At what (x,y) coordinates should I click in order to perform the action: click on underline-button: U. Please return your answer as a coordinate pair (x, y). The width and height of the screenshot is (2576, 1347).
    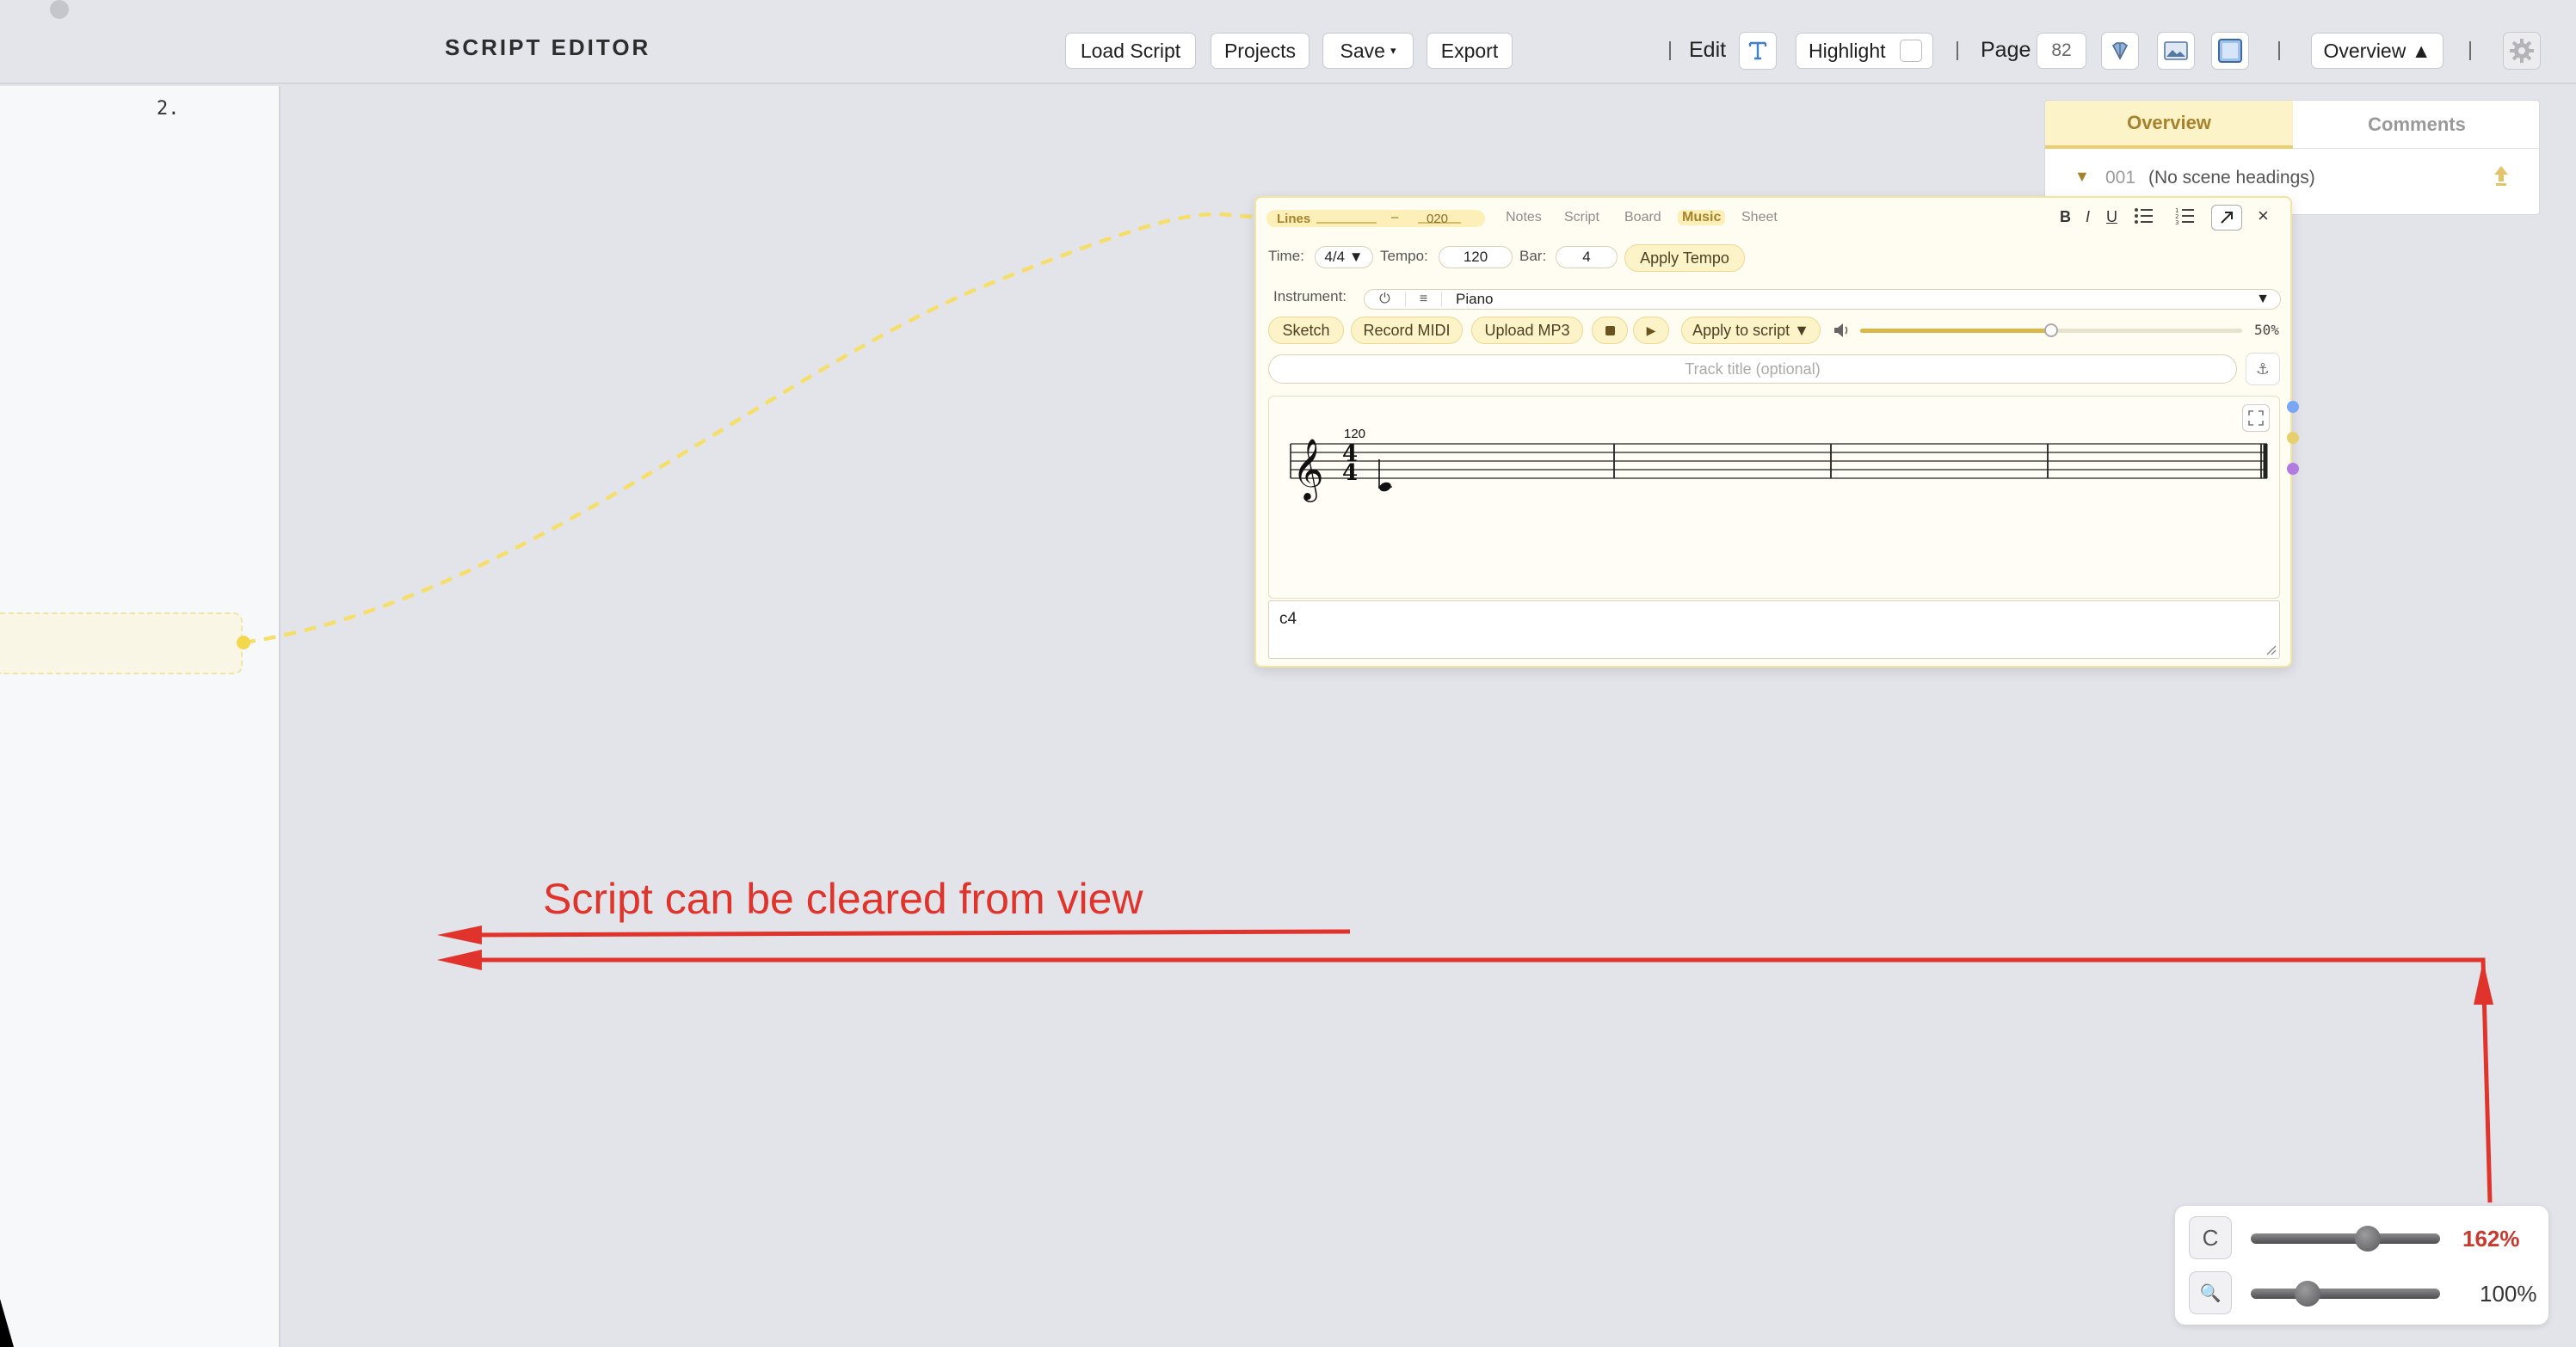
    Looking at the image, I should click on (2111, 217).